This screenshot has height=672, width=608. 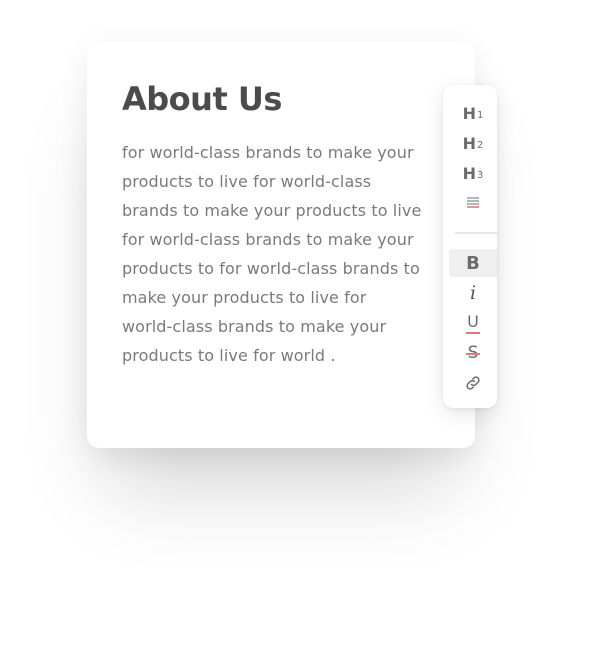 I want to click on bold-icon: B, so click(x=473, y=263).